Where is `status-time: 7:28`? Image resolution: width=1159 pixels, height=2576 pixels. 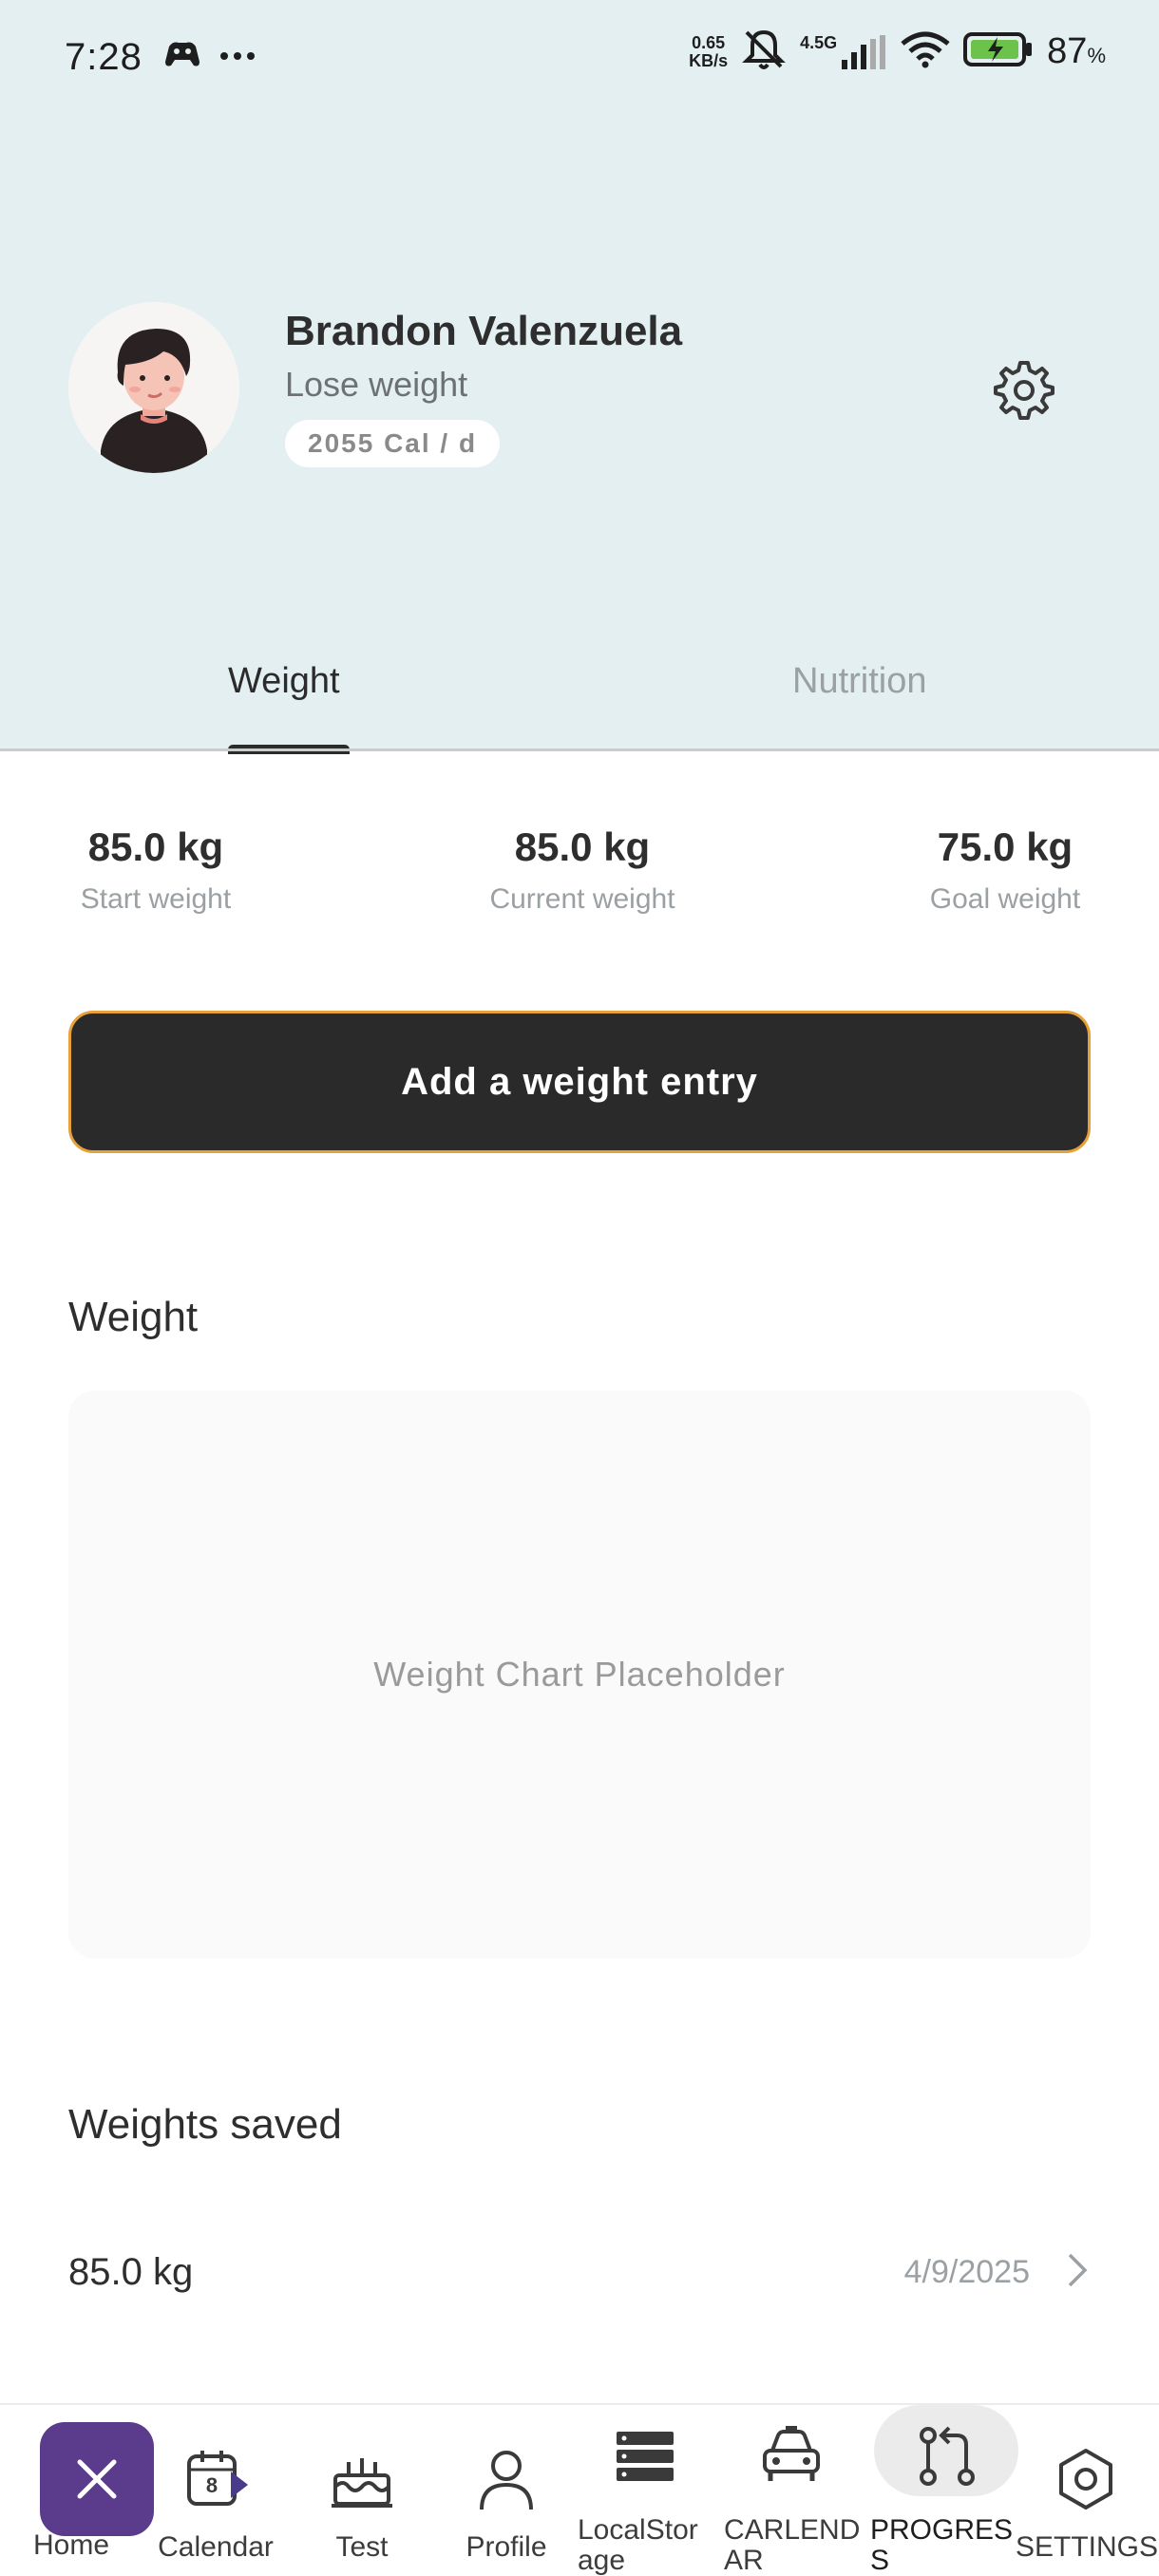 status-time: 7:28 is located at coordinates (103, 56).